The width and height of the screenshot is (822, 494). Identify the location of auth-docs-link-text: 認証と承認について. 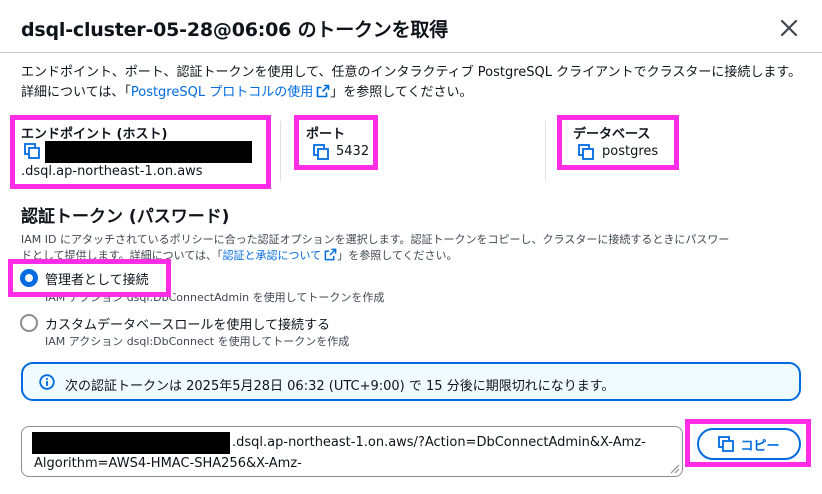
(272, 255).